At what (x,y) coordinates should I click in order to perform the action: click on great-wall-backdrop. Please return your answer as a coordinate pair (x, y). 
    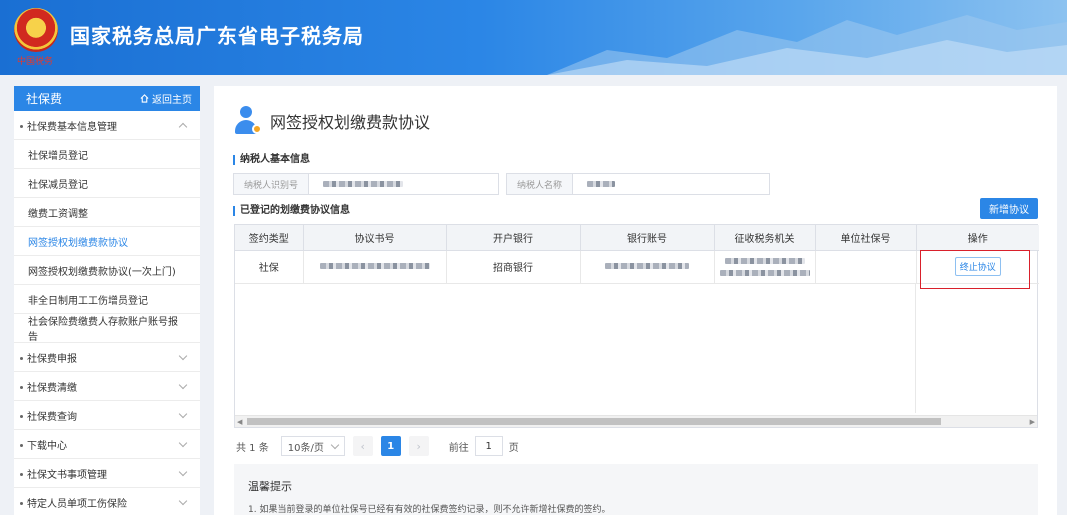
    Looking at the image, I should click on (807, 45).